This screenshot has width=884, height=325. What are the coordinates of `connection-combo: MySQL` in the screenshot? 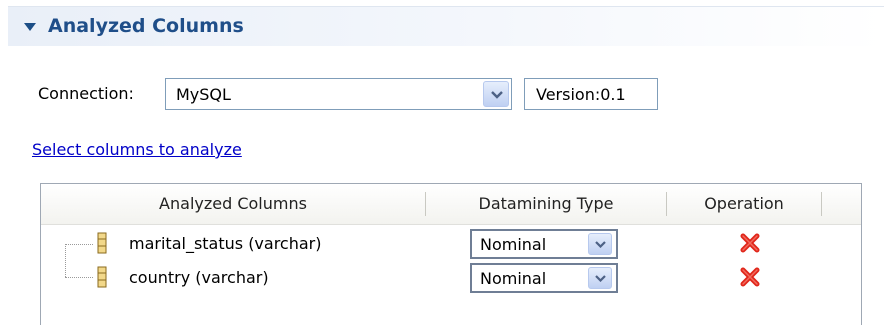 It's located at (338, 94).